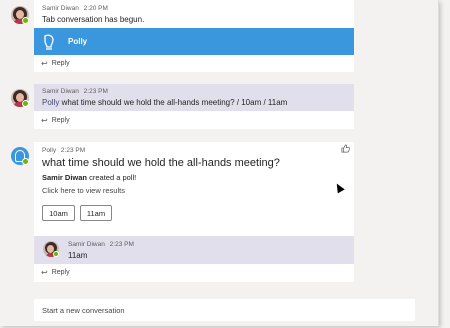  What do you see at coordinates (78, 255) in the screenshot?
I see `message-text: 11am` at bounding box center [78, 255].